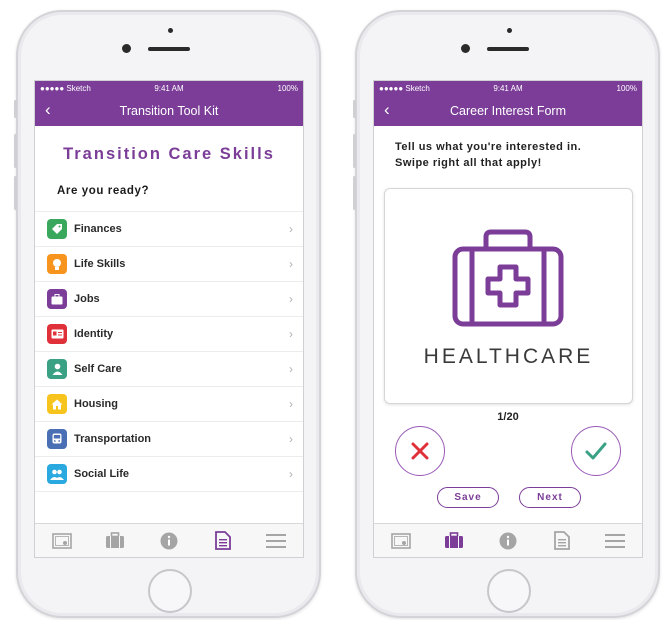 This screenshot has height=620, width=664. What do you see at coordinates (169, 154) in the screenshot?
I see `page-title: Transition Care Skills` at bounding box center [169, 154].